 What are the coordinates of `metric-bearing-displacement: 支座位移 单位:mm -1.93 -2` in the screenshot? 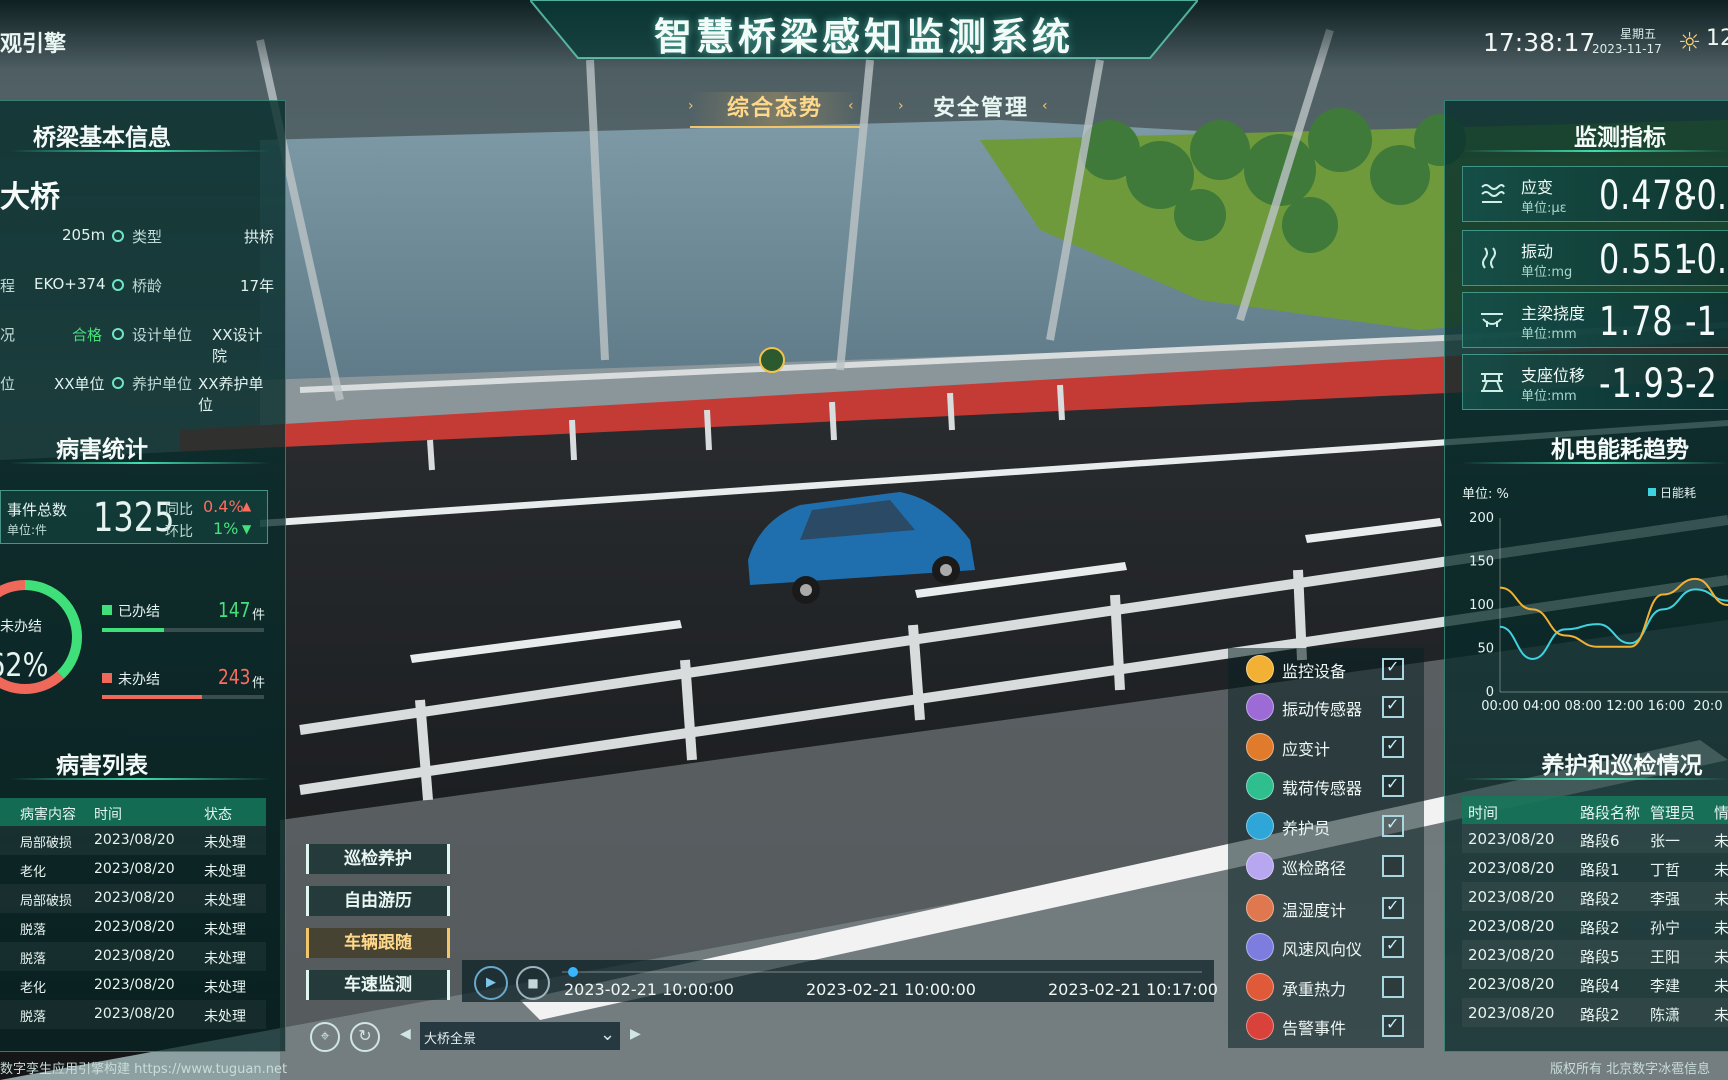 It's located at (1595, 382).